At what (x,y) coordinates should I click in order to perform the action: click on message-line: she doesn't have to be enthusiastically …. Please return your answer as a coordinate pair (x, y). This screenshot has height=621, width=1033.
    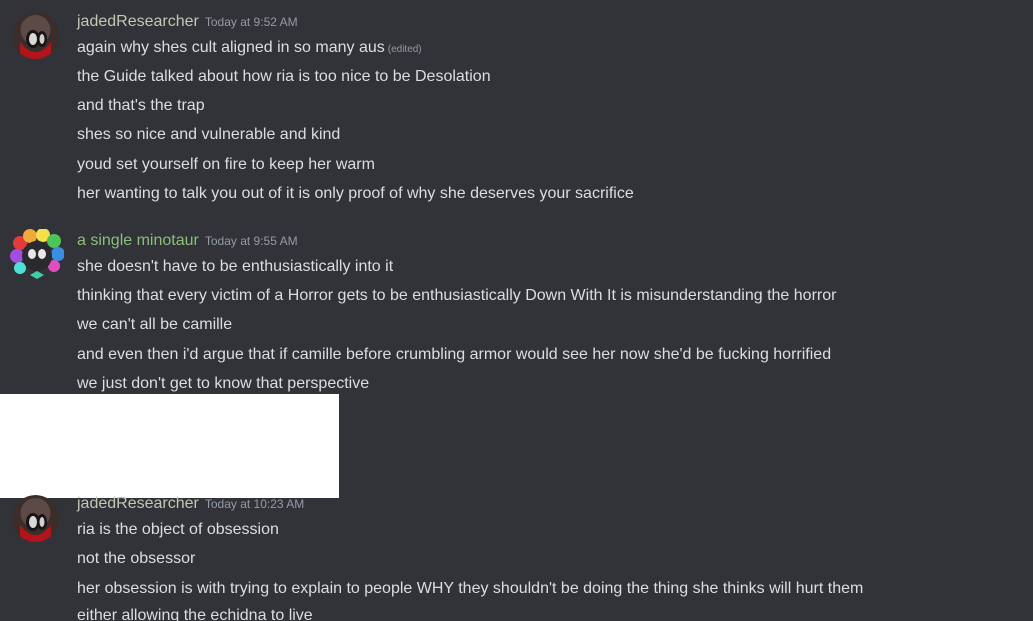
    Looking at the image, I should click on (235, 266).